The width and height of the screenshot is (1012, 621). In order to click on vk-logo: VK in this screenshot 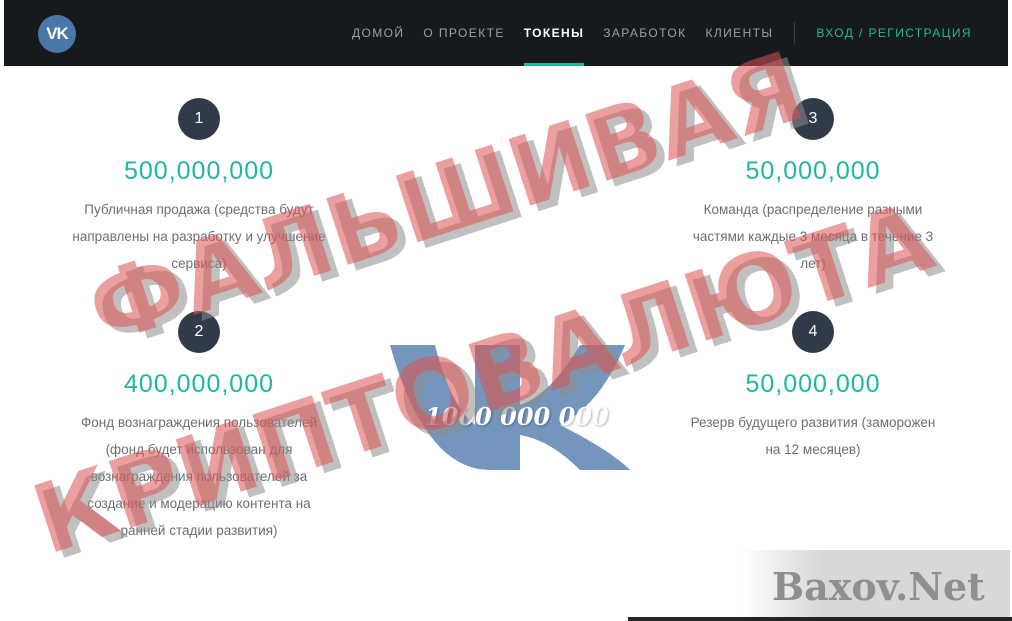, I will do `click(57, 34)`.